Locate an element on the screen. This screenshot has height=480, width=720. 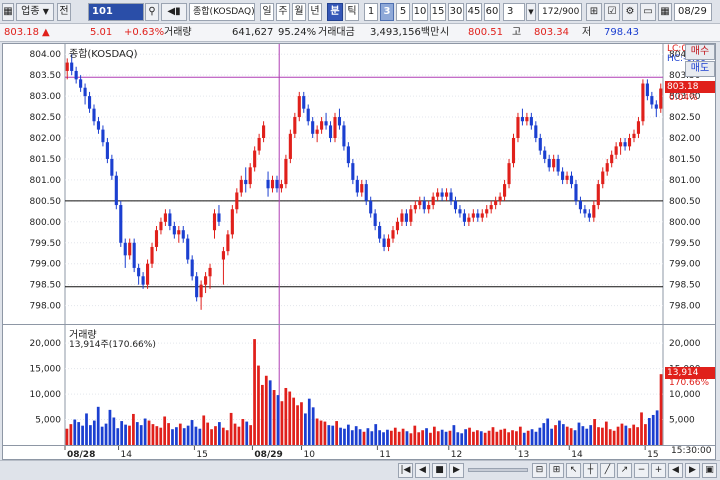
interval-dropdown-icon: ▼ is located at coordinates (531, 12).